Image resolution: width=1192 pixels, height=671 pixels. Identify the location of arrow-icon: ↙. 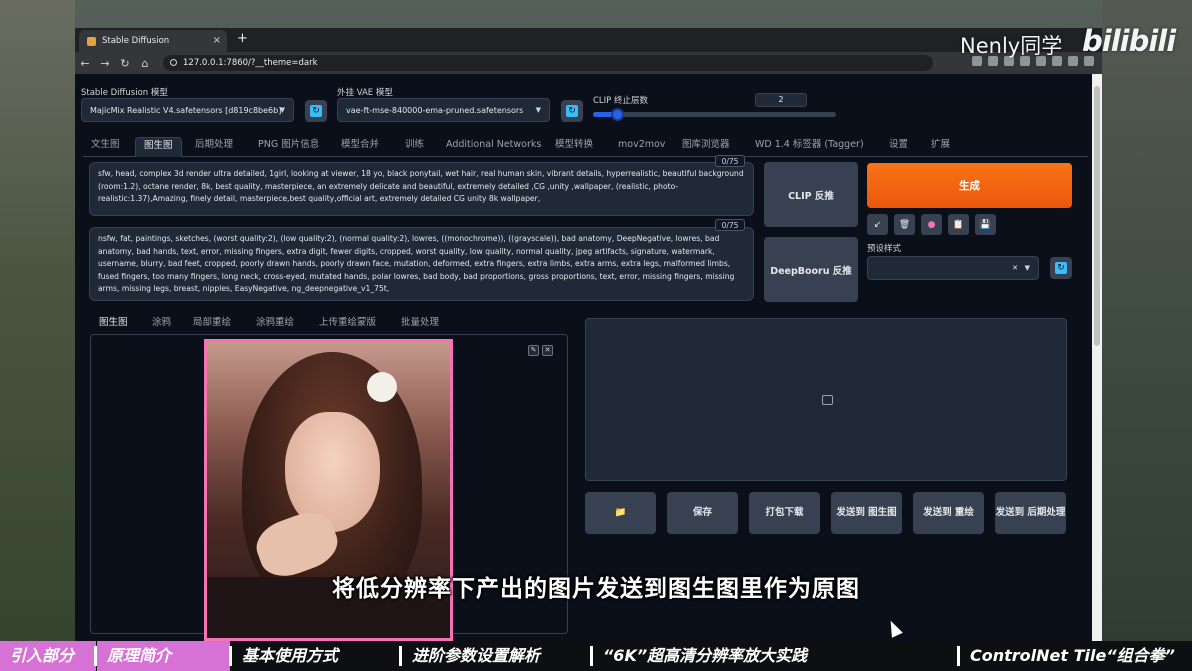
(877, 224).